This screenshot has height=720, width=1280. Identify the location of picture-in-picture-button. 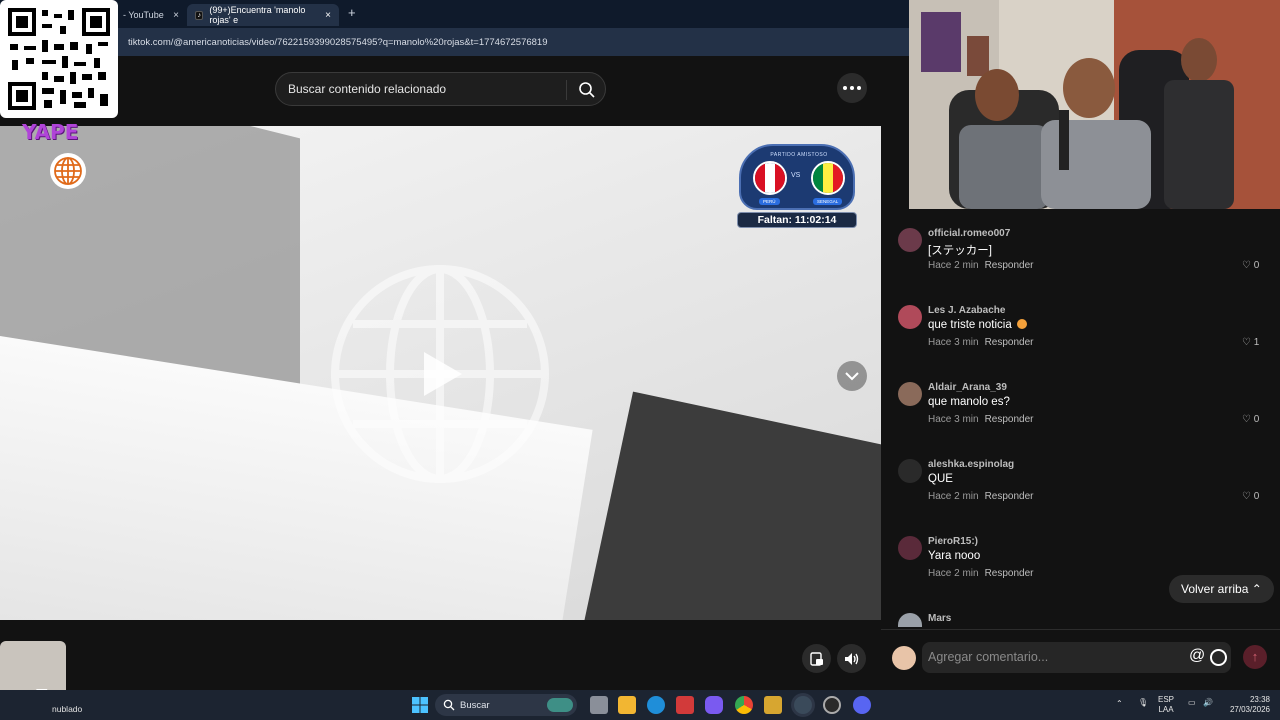
(816, 658).